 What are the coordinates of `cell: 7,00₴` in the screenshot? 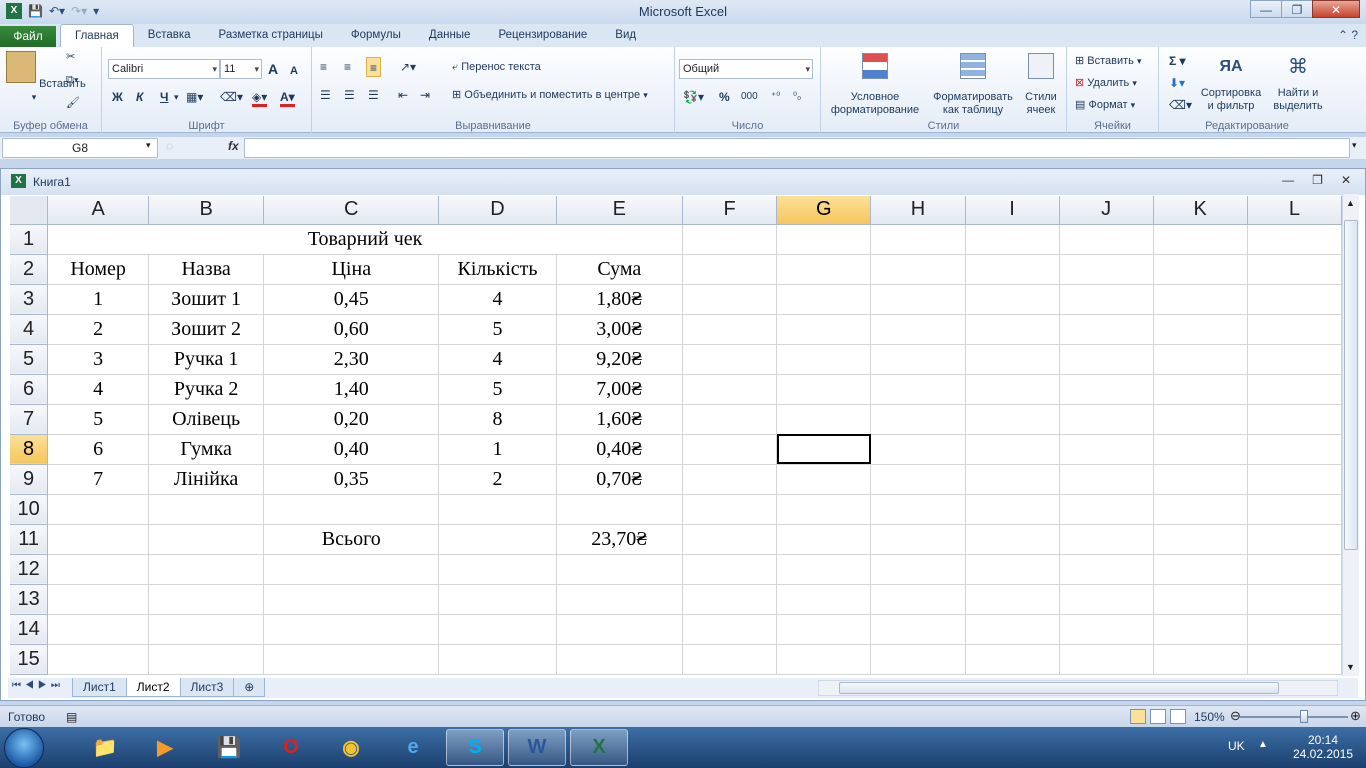 It's located at (620, 389).